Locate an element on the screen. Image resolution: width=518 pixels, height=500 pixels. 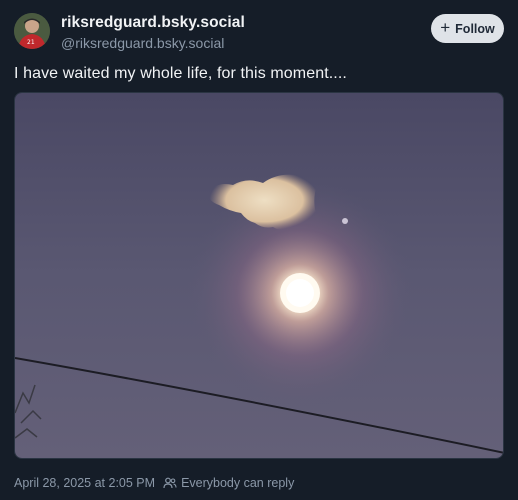
people-icon is located at coordinates (170, 483).